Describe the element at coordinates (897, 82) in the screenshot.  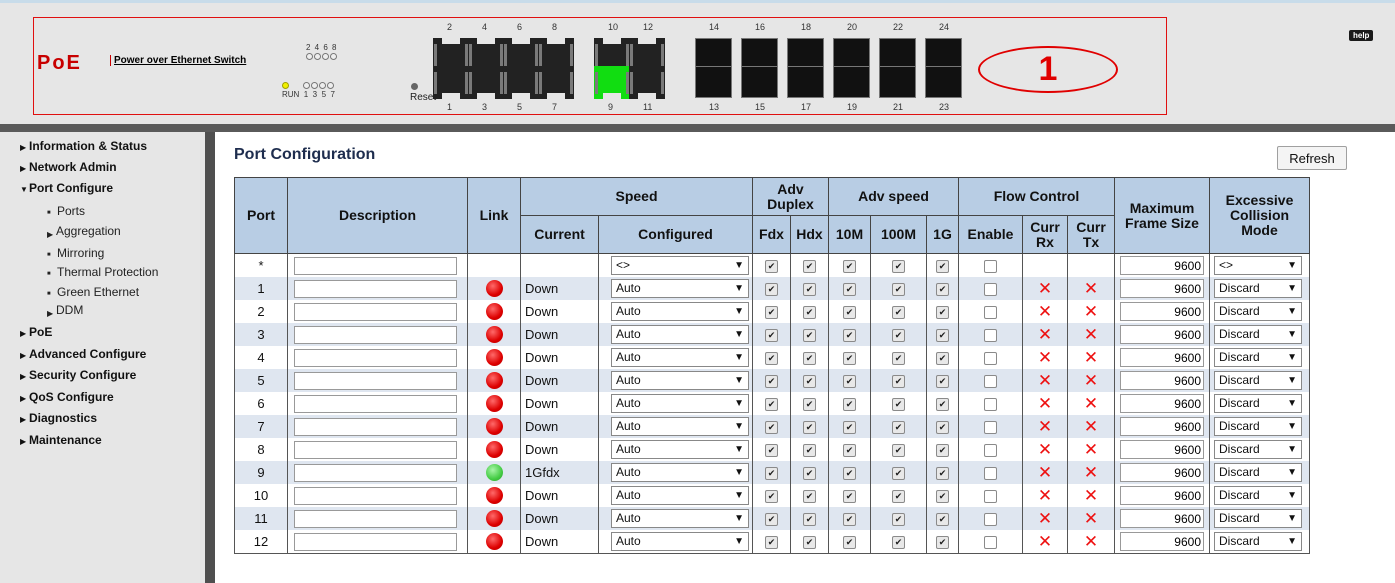
I see `port-21-jack` at that location.